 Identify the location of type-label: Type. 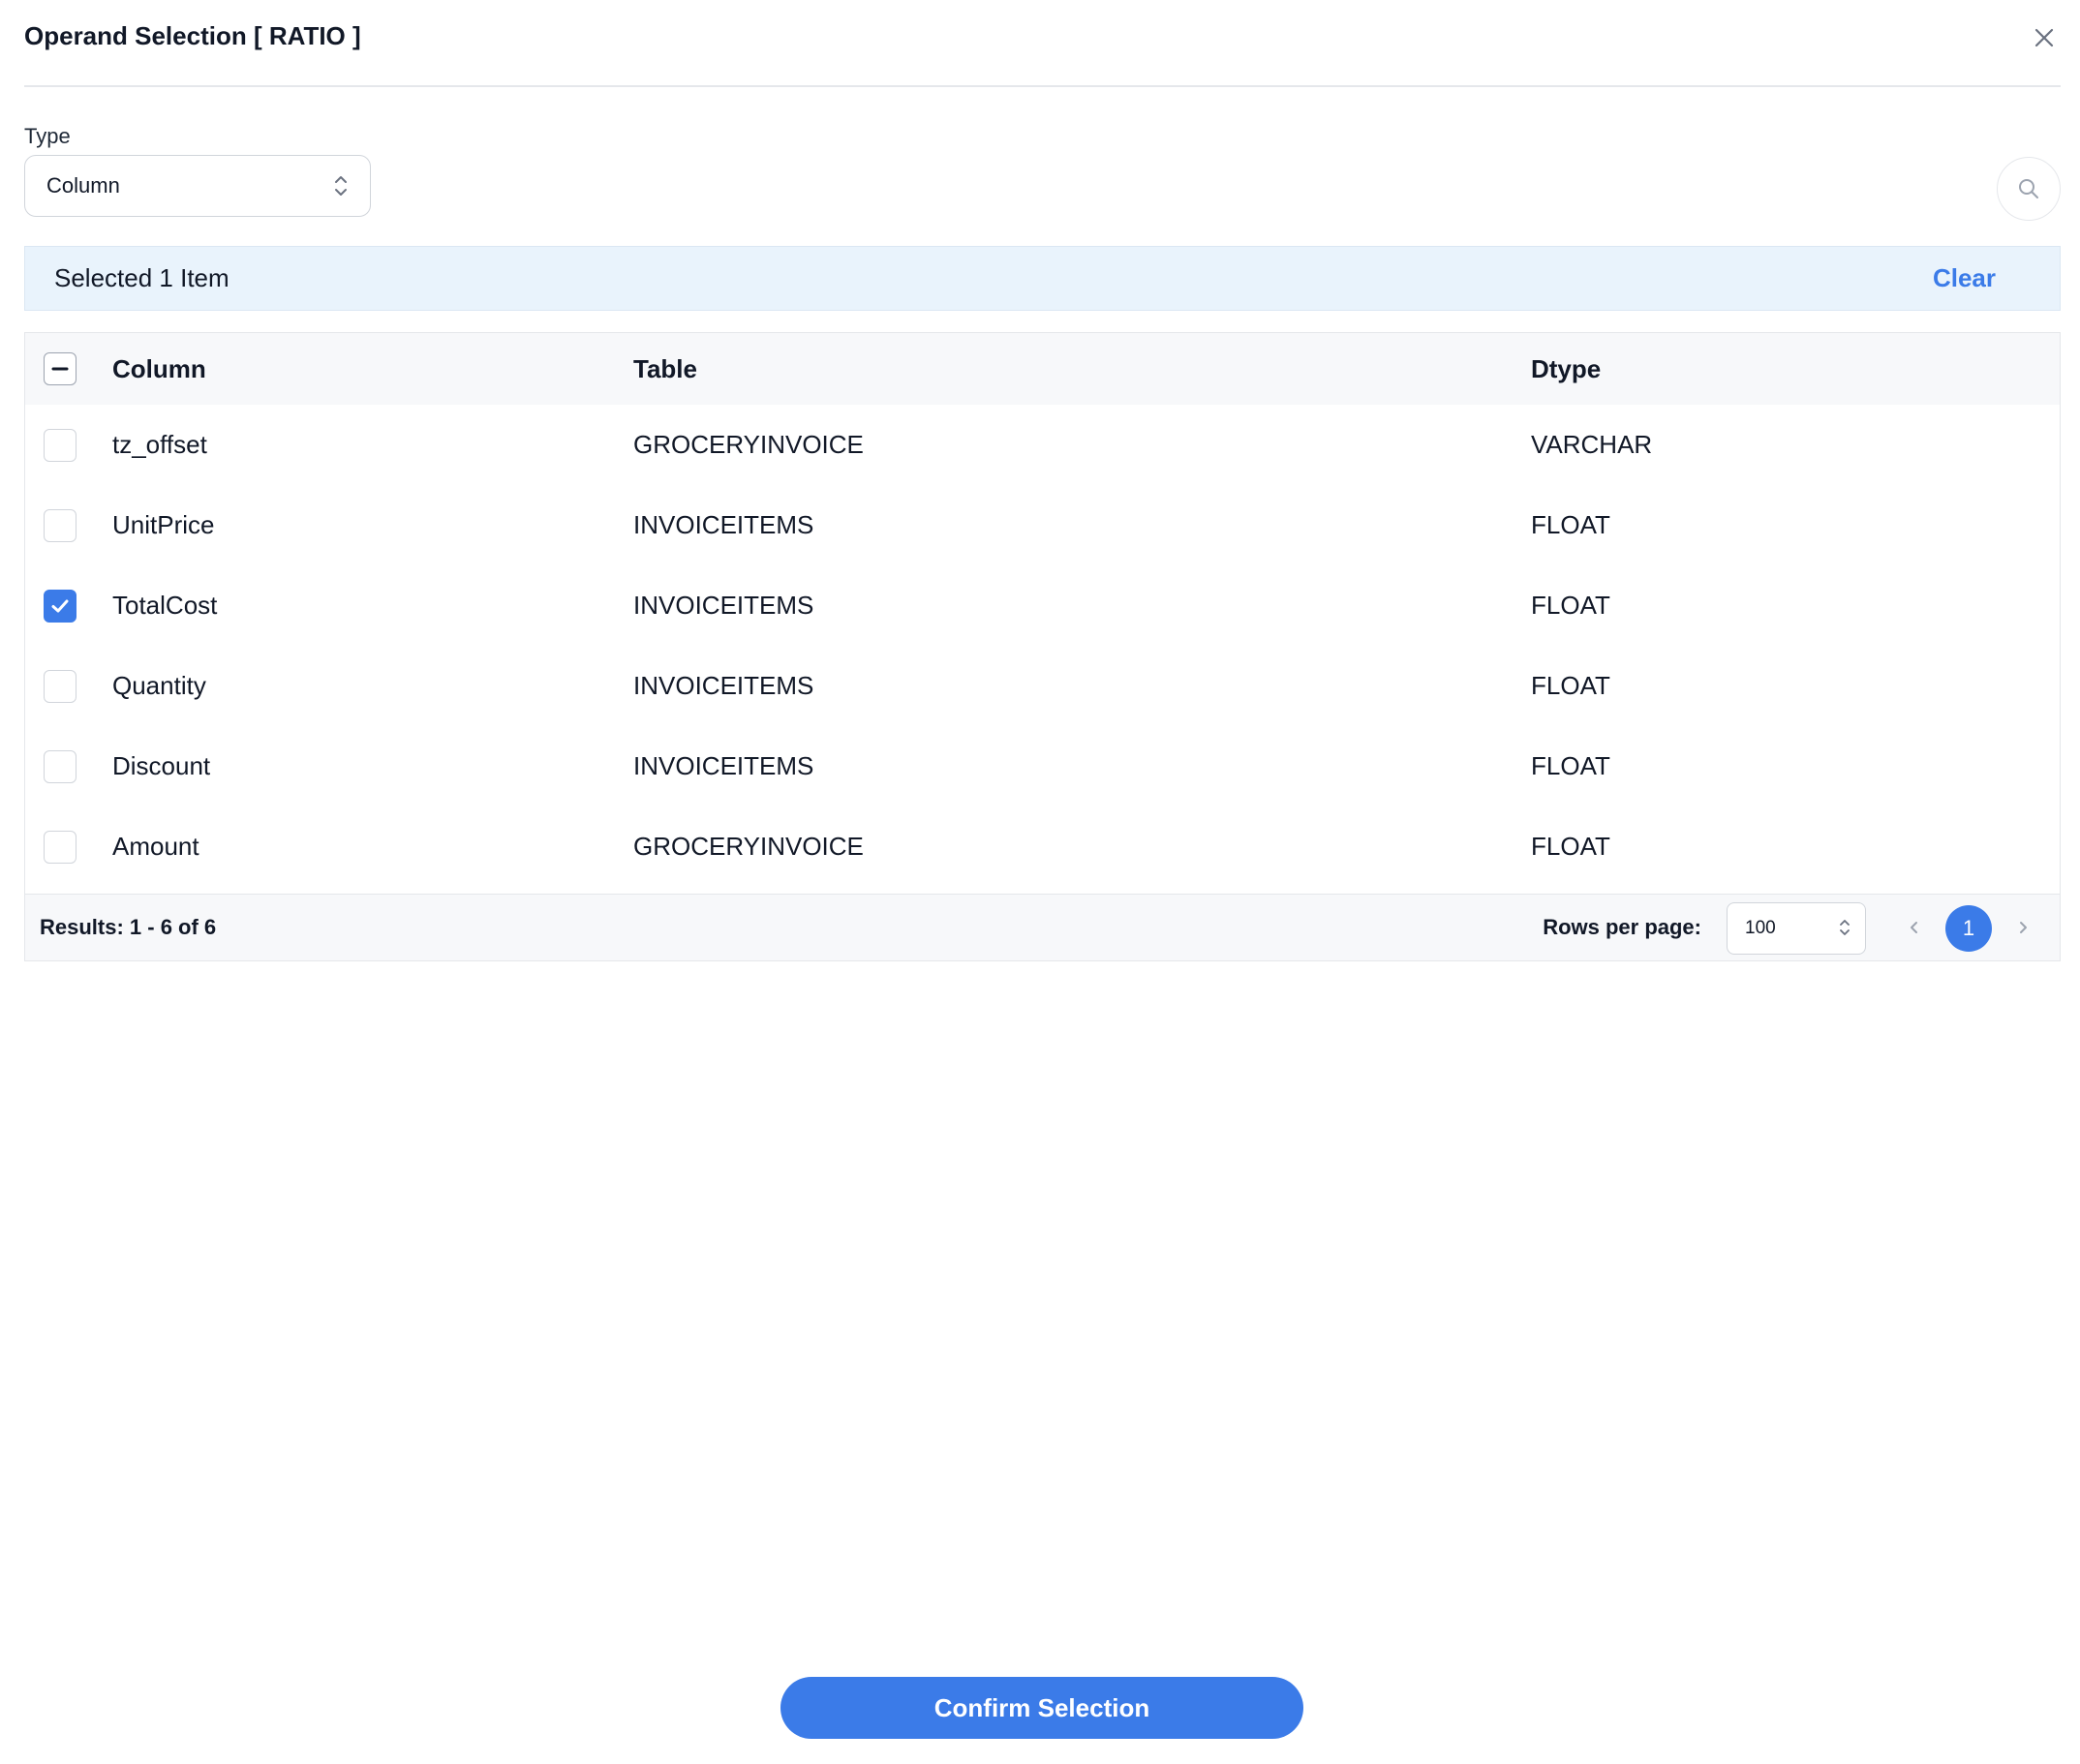
(48, 136).